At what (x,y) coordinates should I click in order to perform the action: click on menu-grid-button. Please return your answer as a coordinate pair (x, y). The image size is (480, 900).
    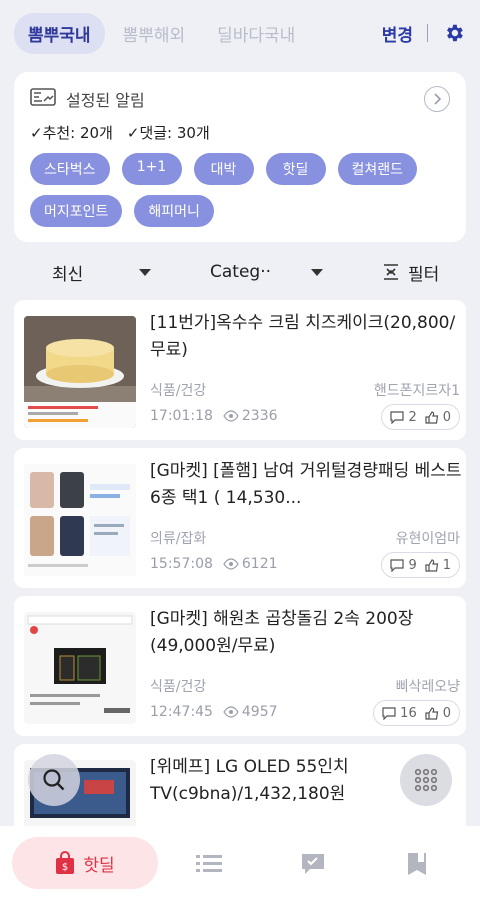
    Looking at the image, I should click on (426, 780).